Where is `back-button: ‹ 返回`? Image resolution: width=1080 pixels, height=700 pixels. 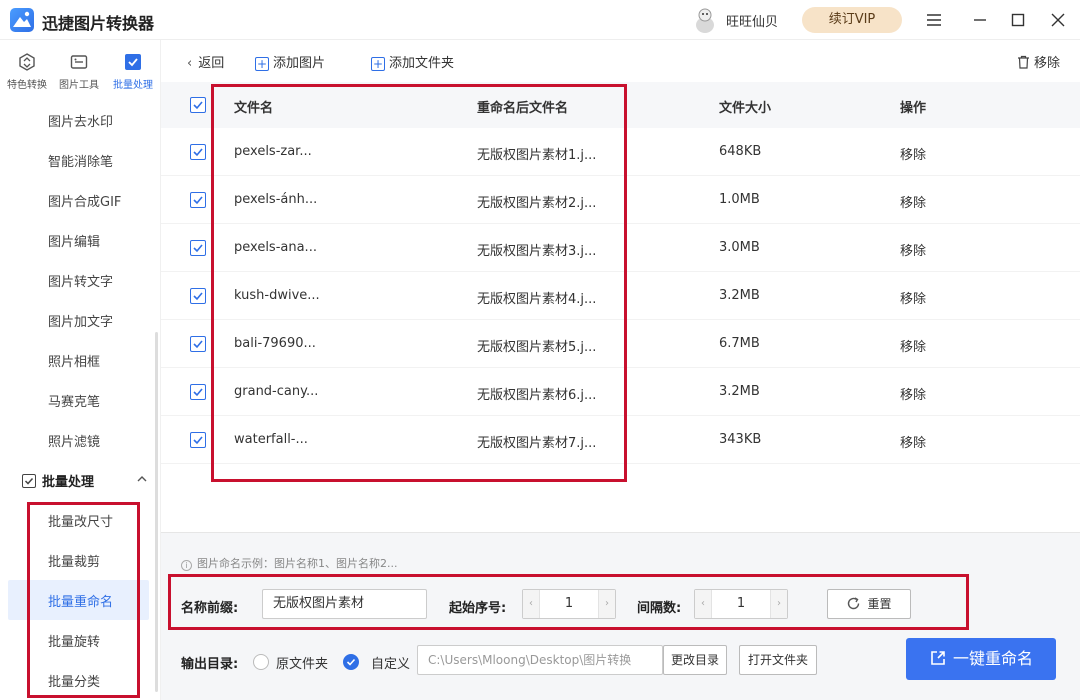
back-button: ‹ 返回 is located at coordinates (205, 61).